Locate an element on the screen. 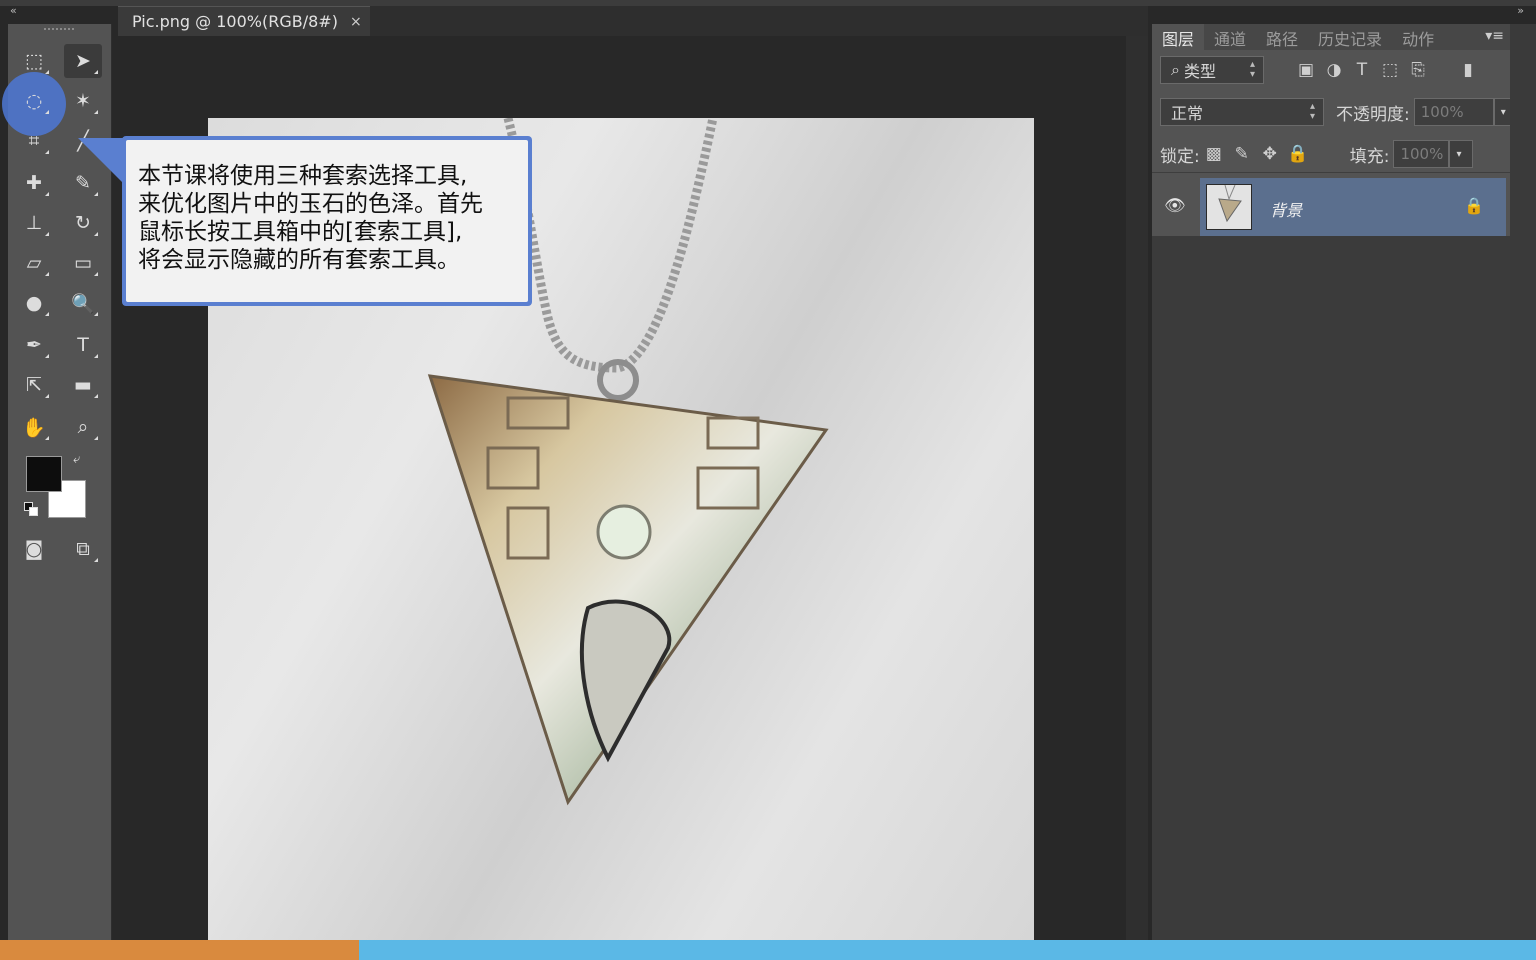 This screenshot has width=1536, height=960. blend-mode-select: 正常 ▴ ▾ is located at coordinates (1242, 112).